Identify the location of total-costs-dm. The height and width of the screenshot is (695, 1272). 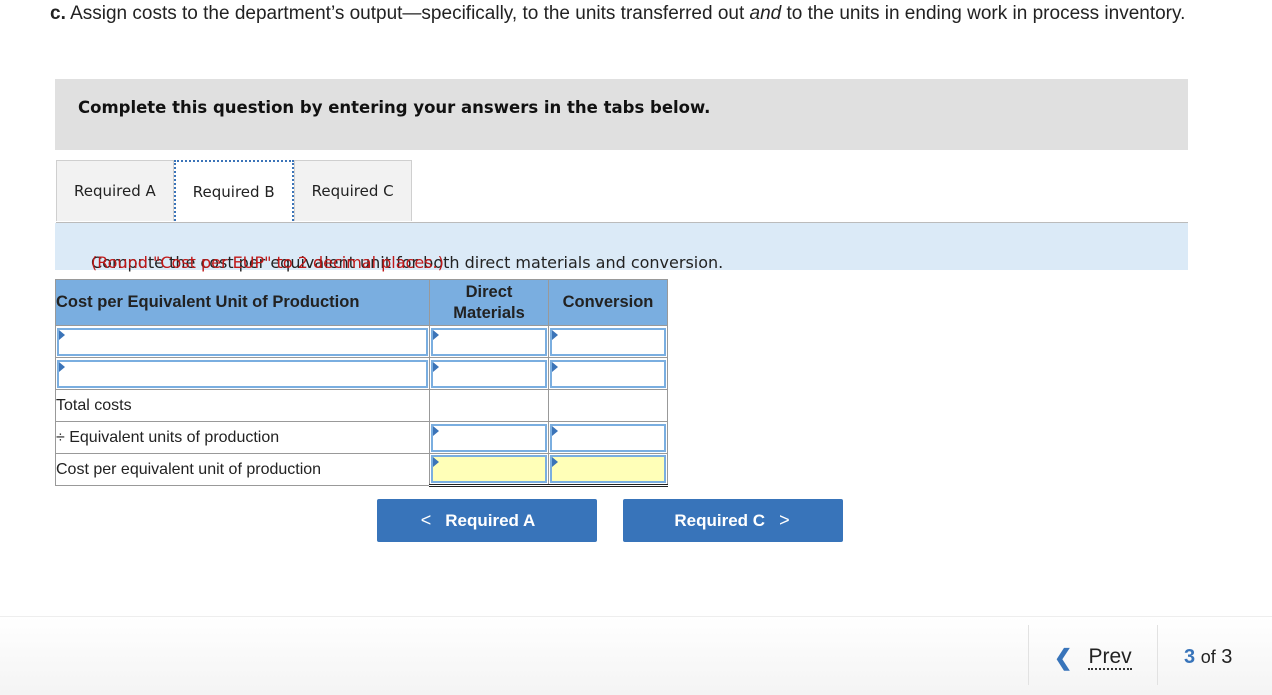
(489, 405).